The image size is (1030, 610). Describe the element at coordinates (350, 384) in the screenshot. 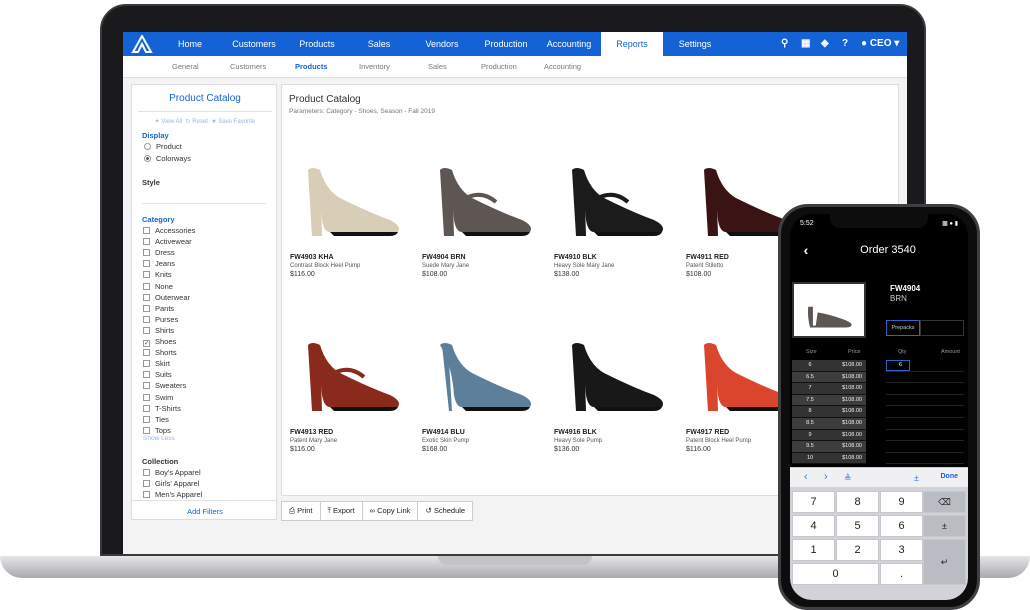

I see `product-card: FW4913 RED Patent Mary Jane $116.00` at that location.